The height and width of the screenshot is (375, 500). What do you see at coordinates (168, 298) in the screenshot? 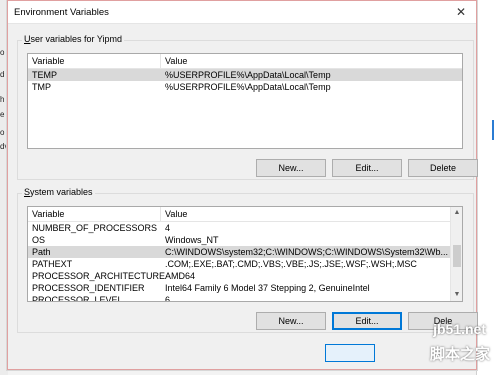
I see `cell-value: 6` at bounding box center [168, 298].